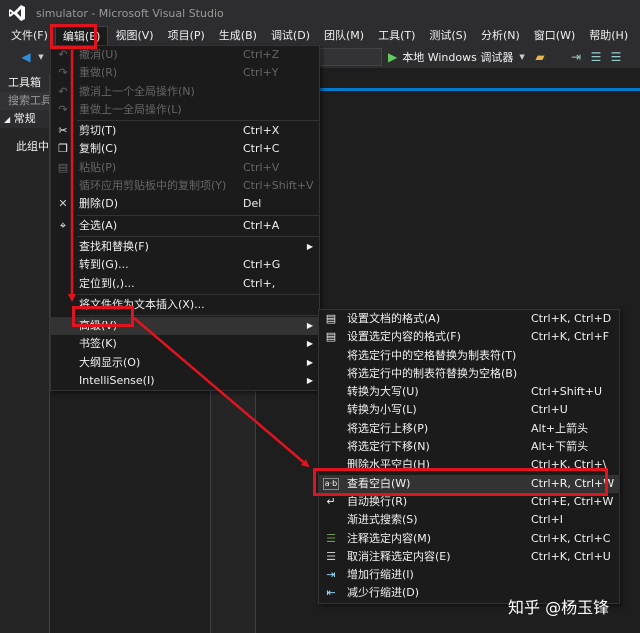  What do you see at coordinates (393, 57) in the screenshot?
I see `play-icon: ▶` at bounding box center [393, 57].